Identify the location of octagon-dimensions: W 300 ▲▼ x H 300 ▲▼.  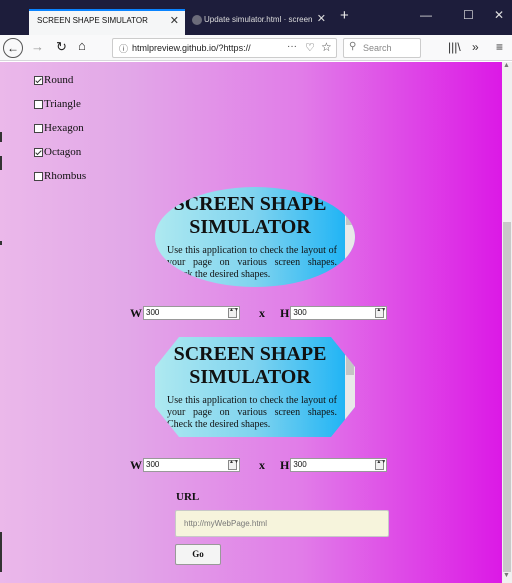
(259, 465).